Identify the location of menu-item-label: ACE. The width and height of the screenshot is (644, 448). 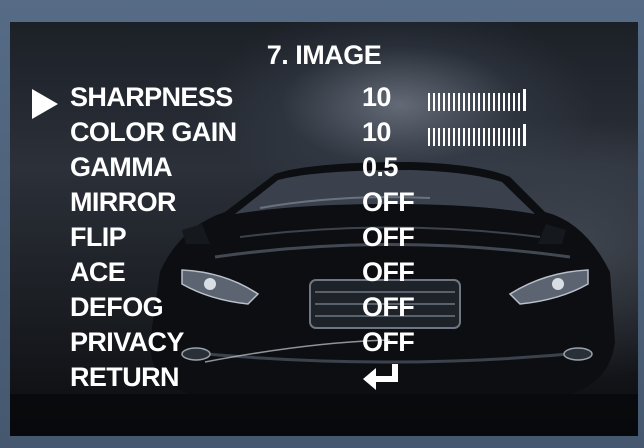
(98, 272).